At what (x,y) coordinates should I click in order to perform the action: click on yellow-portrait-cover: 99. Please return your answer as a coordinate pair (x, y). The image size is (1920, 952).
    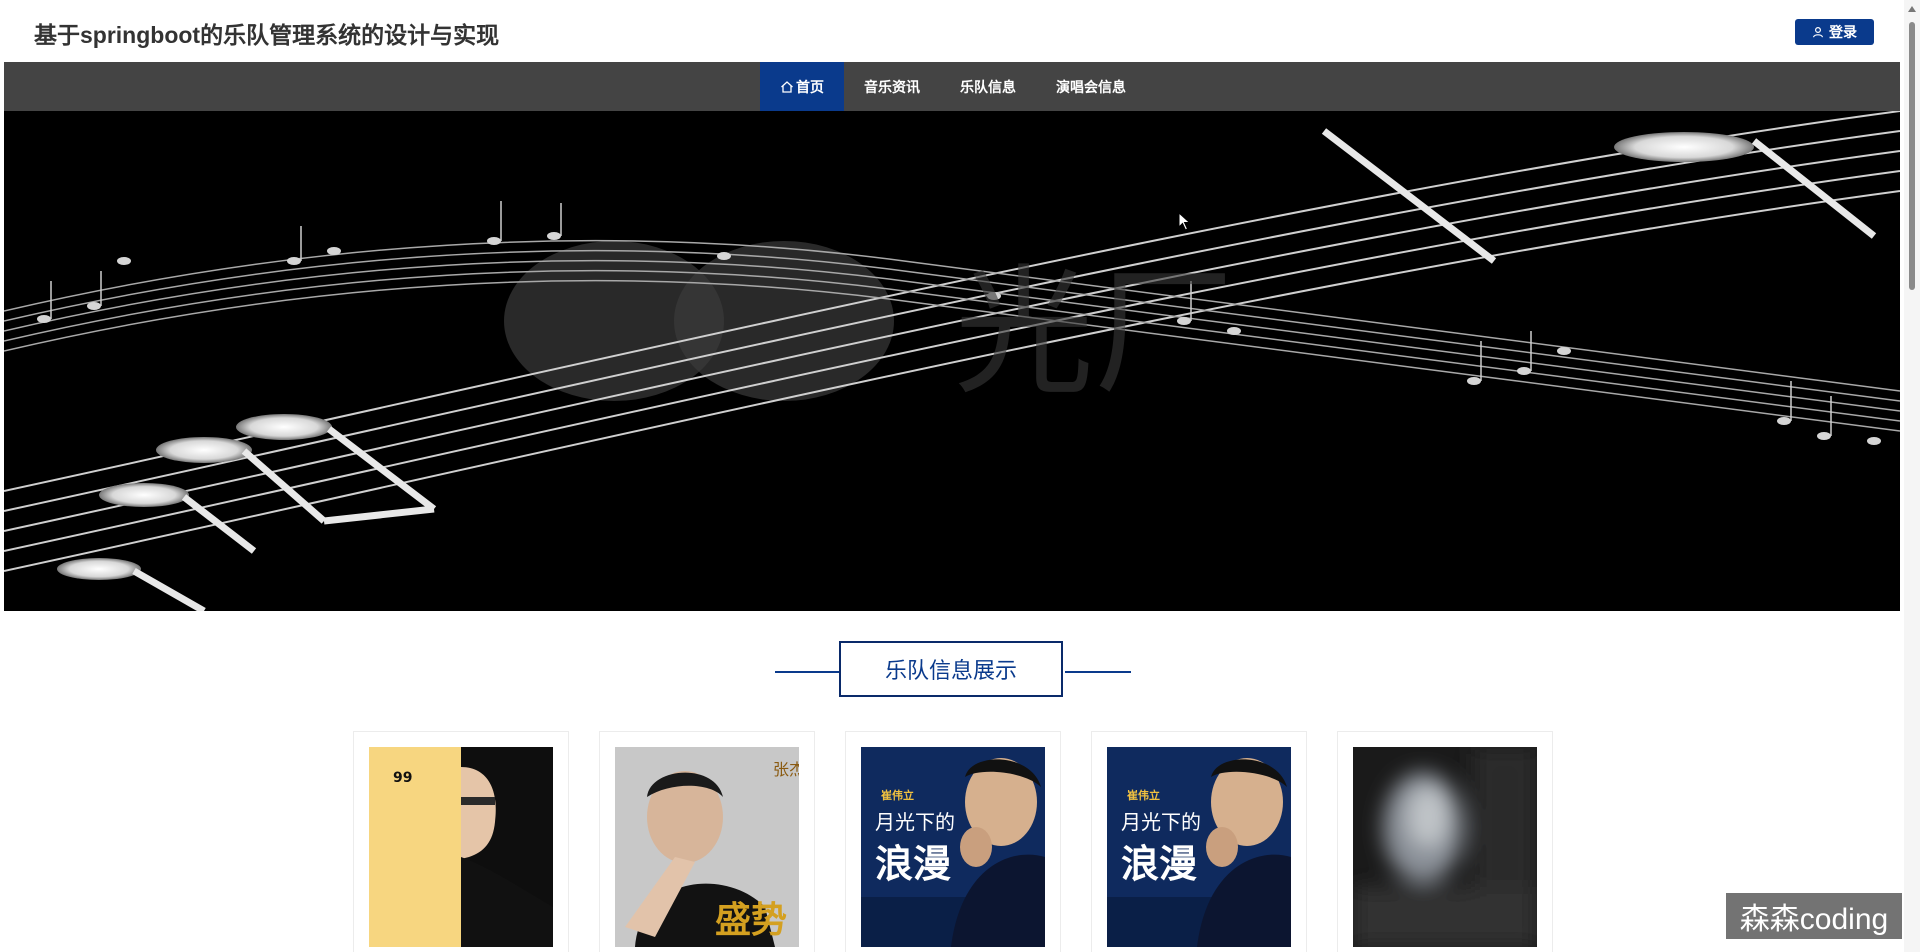
    Looking at the image, I should click on (461, 847).